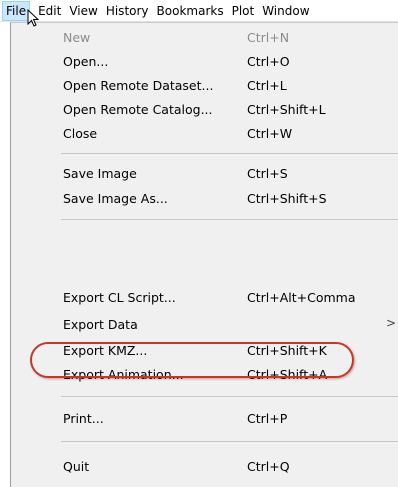  Describe the element at coordinates (243, 11) in the screenshot. I see `menu-plot: Plot` at that location.